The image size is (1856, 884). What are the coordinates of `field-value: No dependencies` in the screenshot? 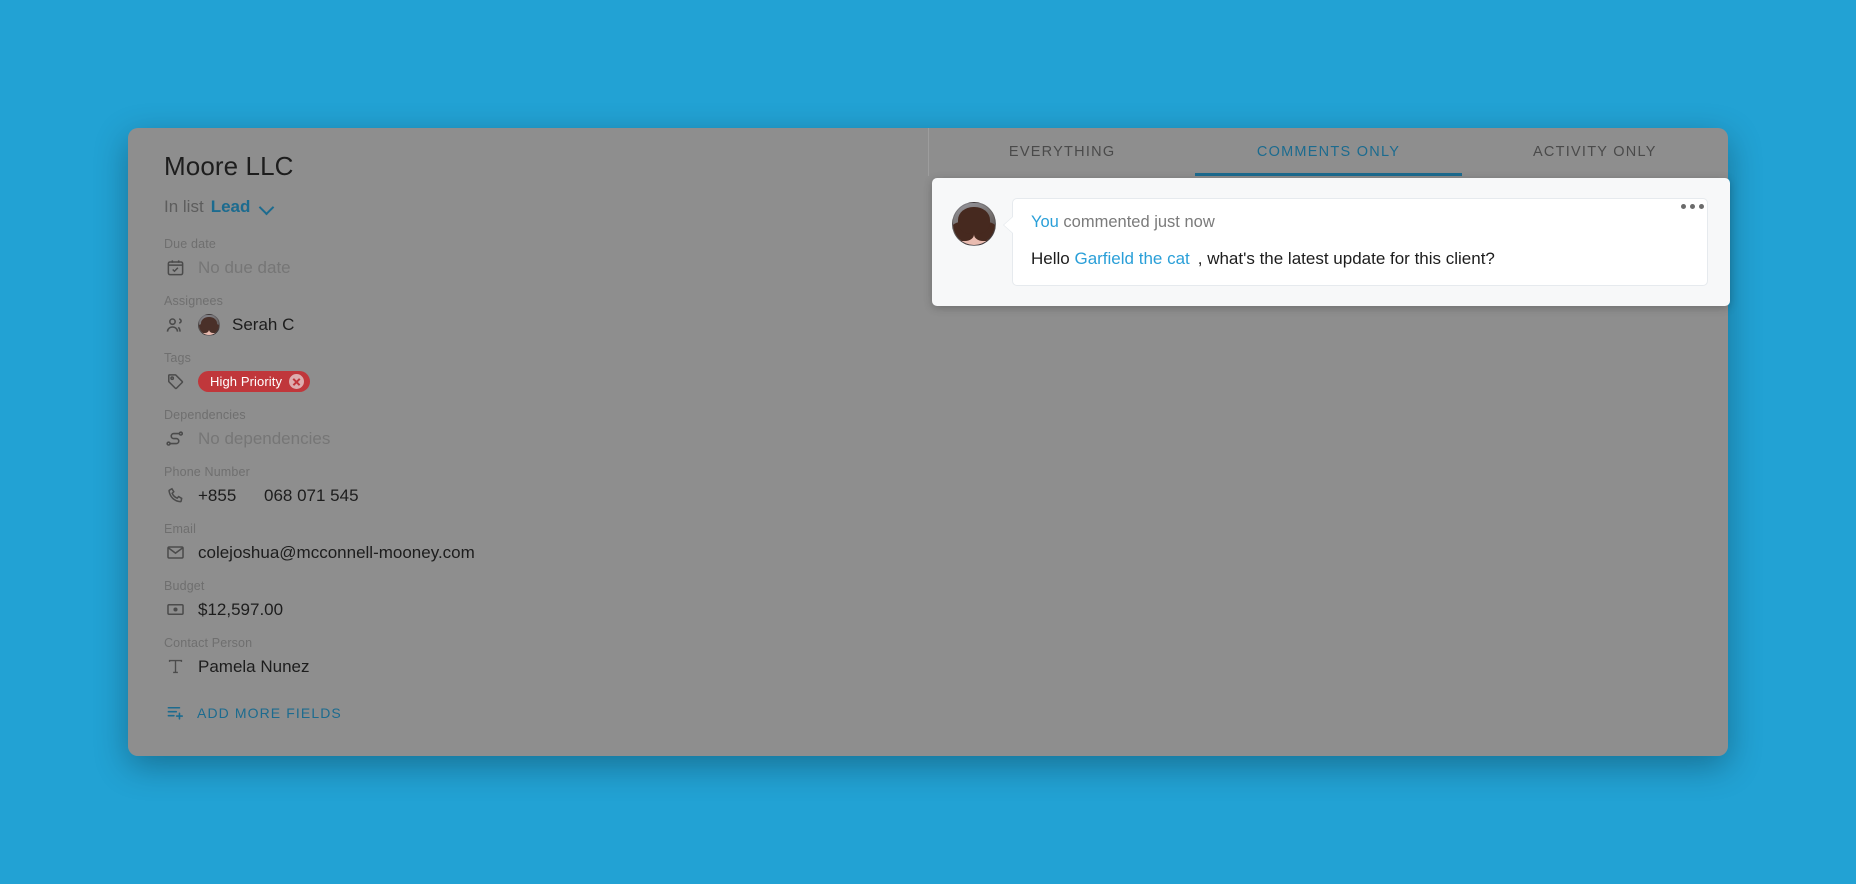 It's located at (264, 438).